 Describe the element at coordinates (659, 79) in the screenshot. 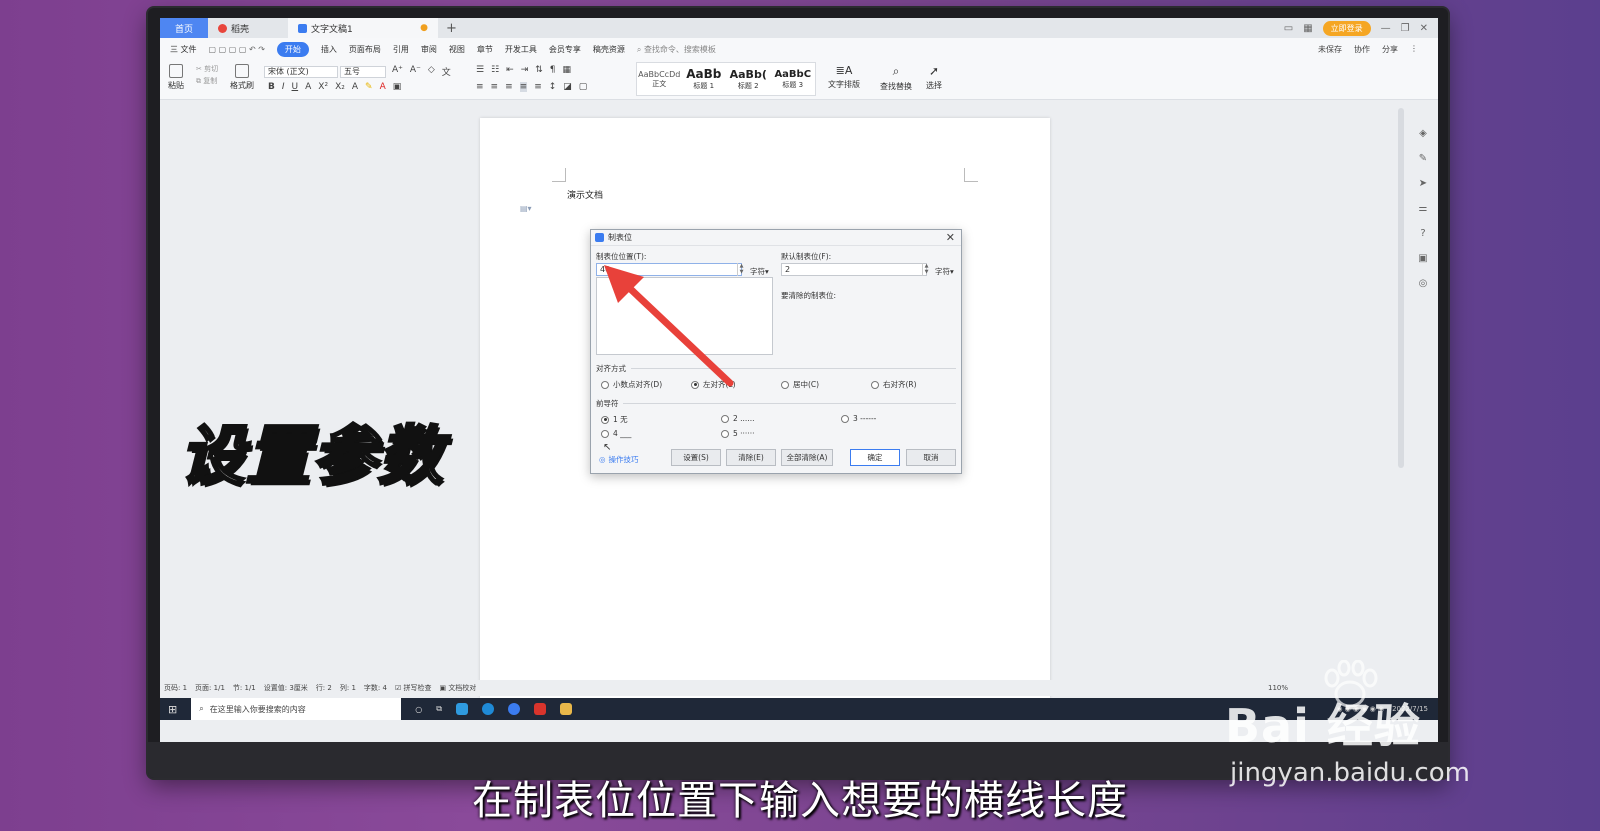

I see `style-normal: AaBbCcDd 正文` at that location.